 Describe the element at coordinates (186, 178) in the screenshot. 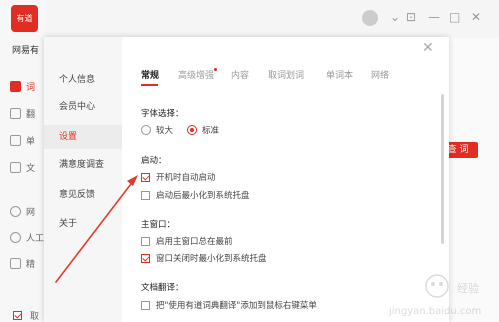

I see `option-label: 开机时自动启动` at that location.